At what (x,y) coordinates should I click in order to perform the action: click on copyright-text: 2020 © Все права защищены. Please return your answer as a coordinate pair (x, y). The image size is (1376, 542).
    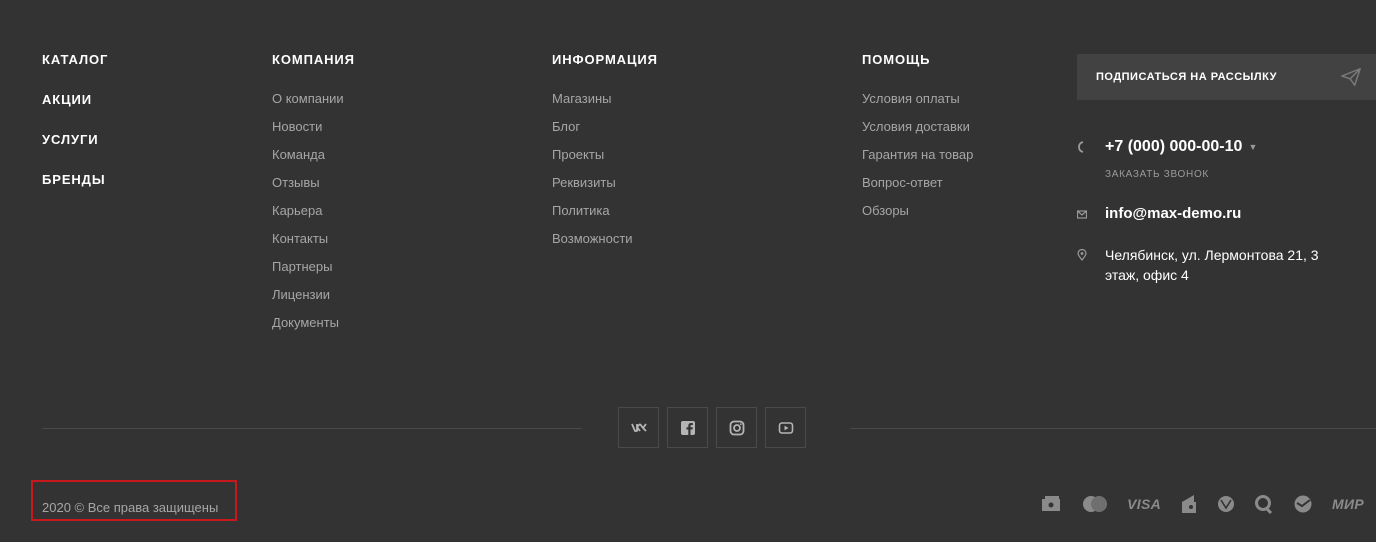
    Looking at the image, I should click on (130, 507).